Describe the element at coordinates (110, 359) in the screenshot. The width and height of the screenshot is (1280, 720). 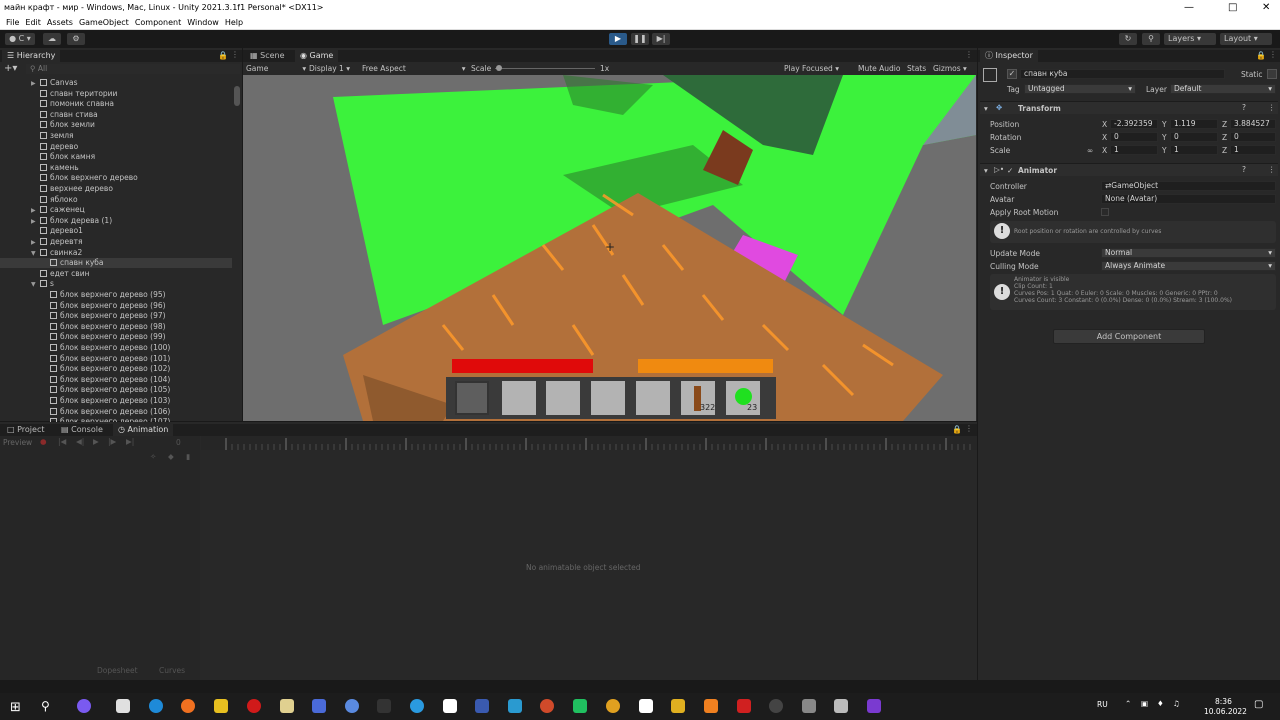
I see `hierarchy-item: блок верхнего дерево (101)` at that location.